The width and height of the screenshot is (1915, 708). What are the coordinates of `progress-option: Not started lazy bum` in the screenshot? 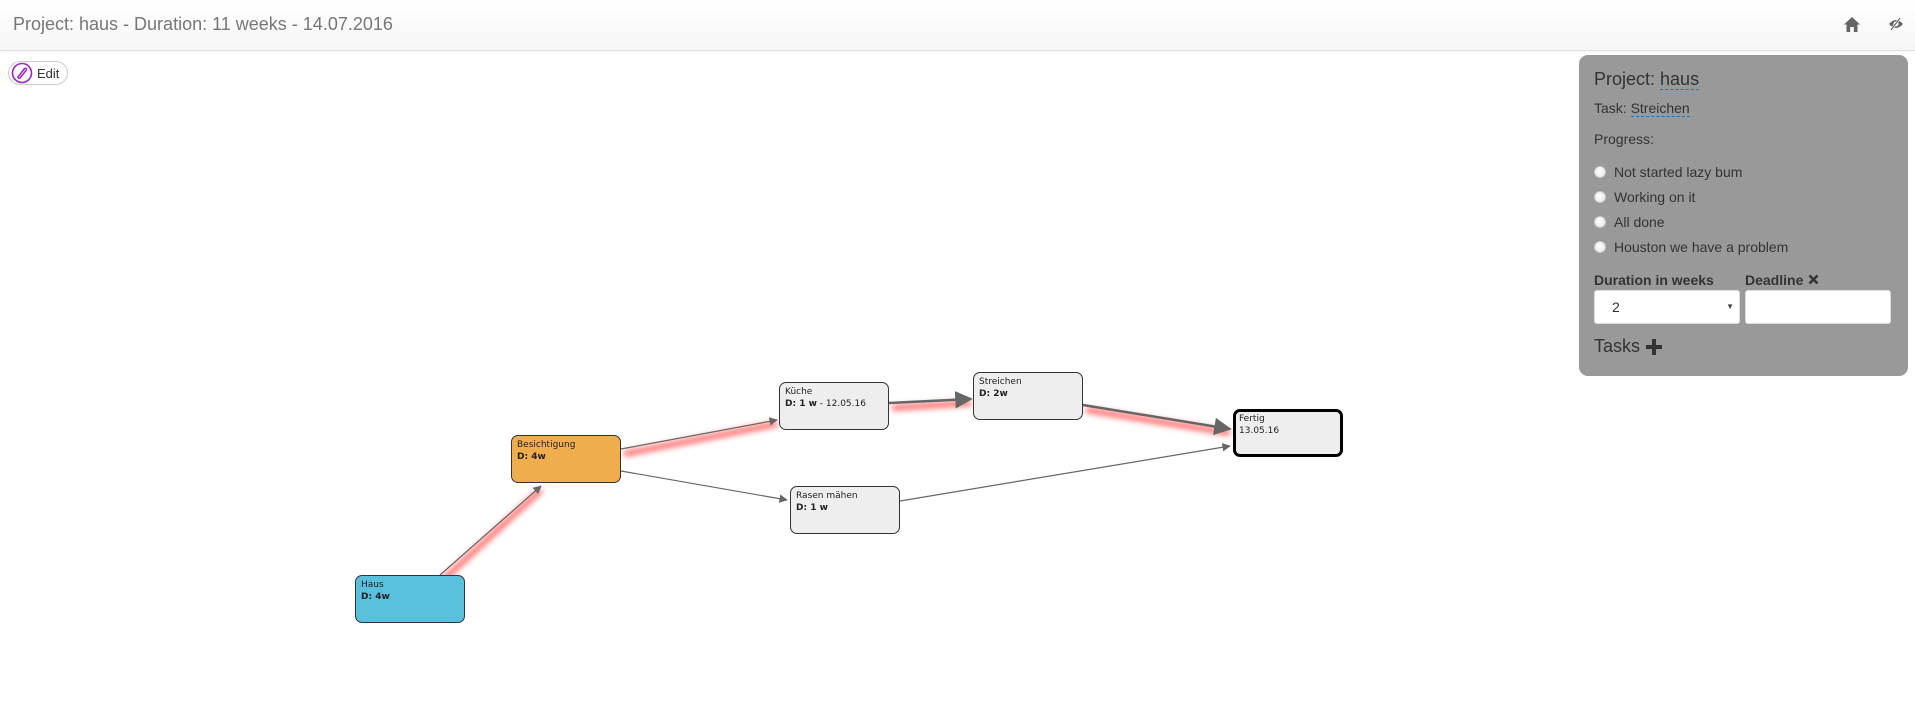 It's located at (1743, 171).